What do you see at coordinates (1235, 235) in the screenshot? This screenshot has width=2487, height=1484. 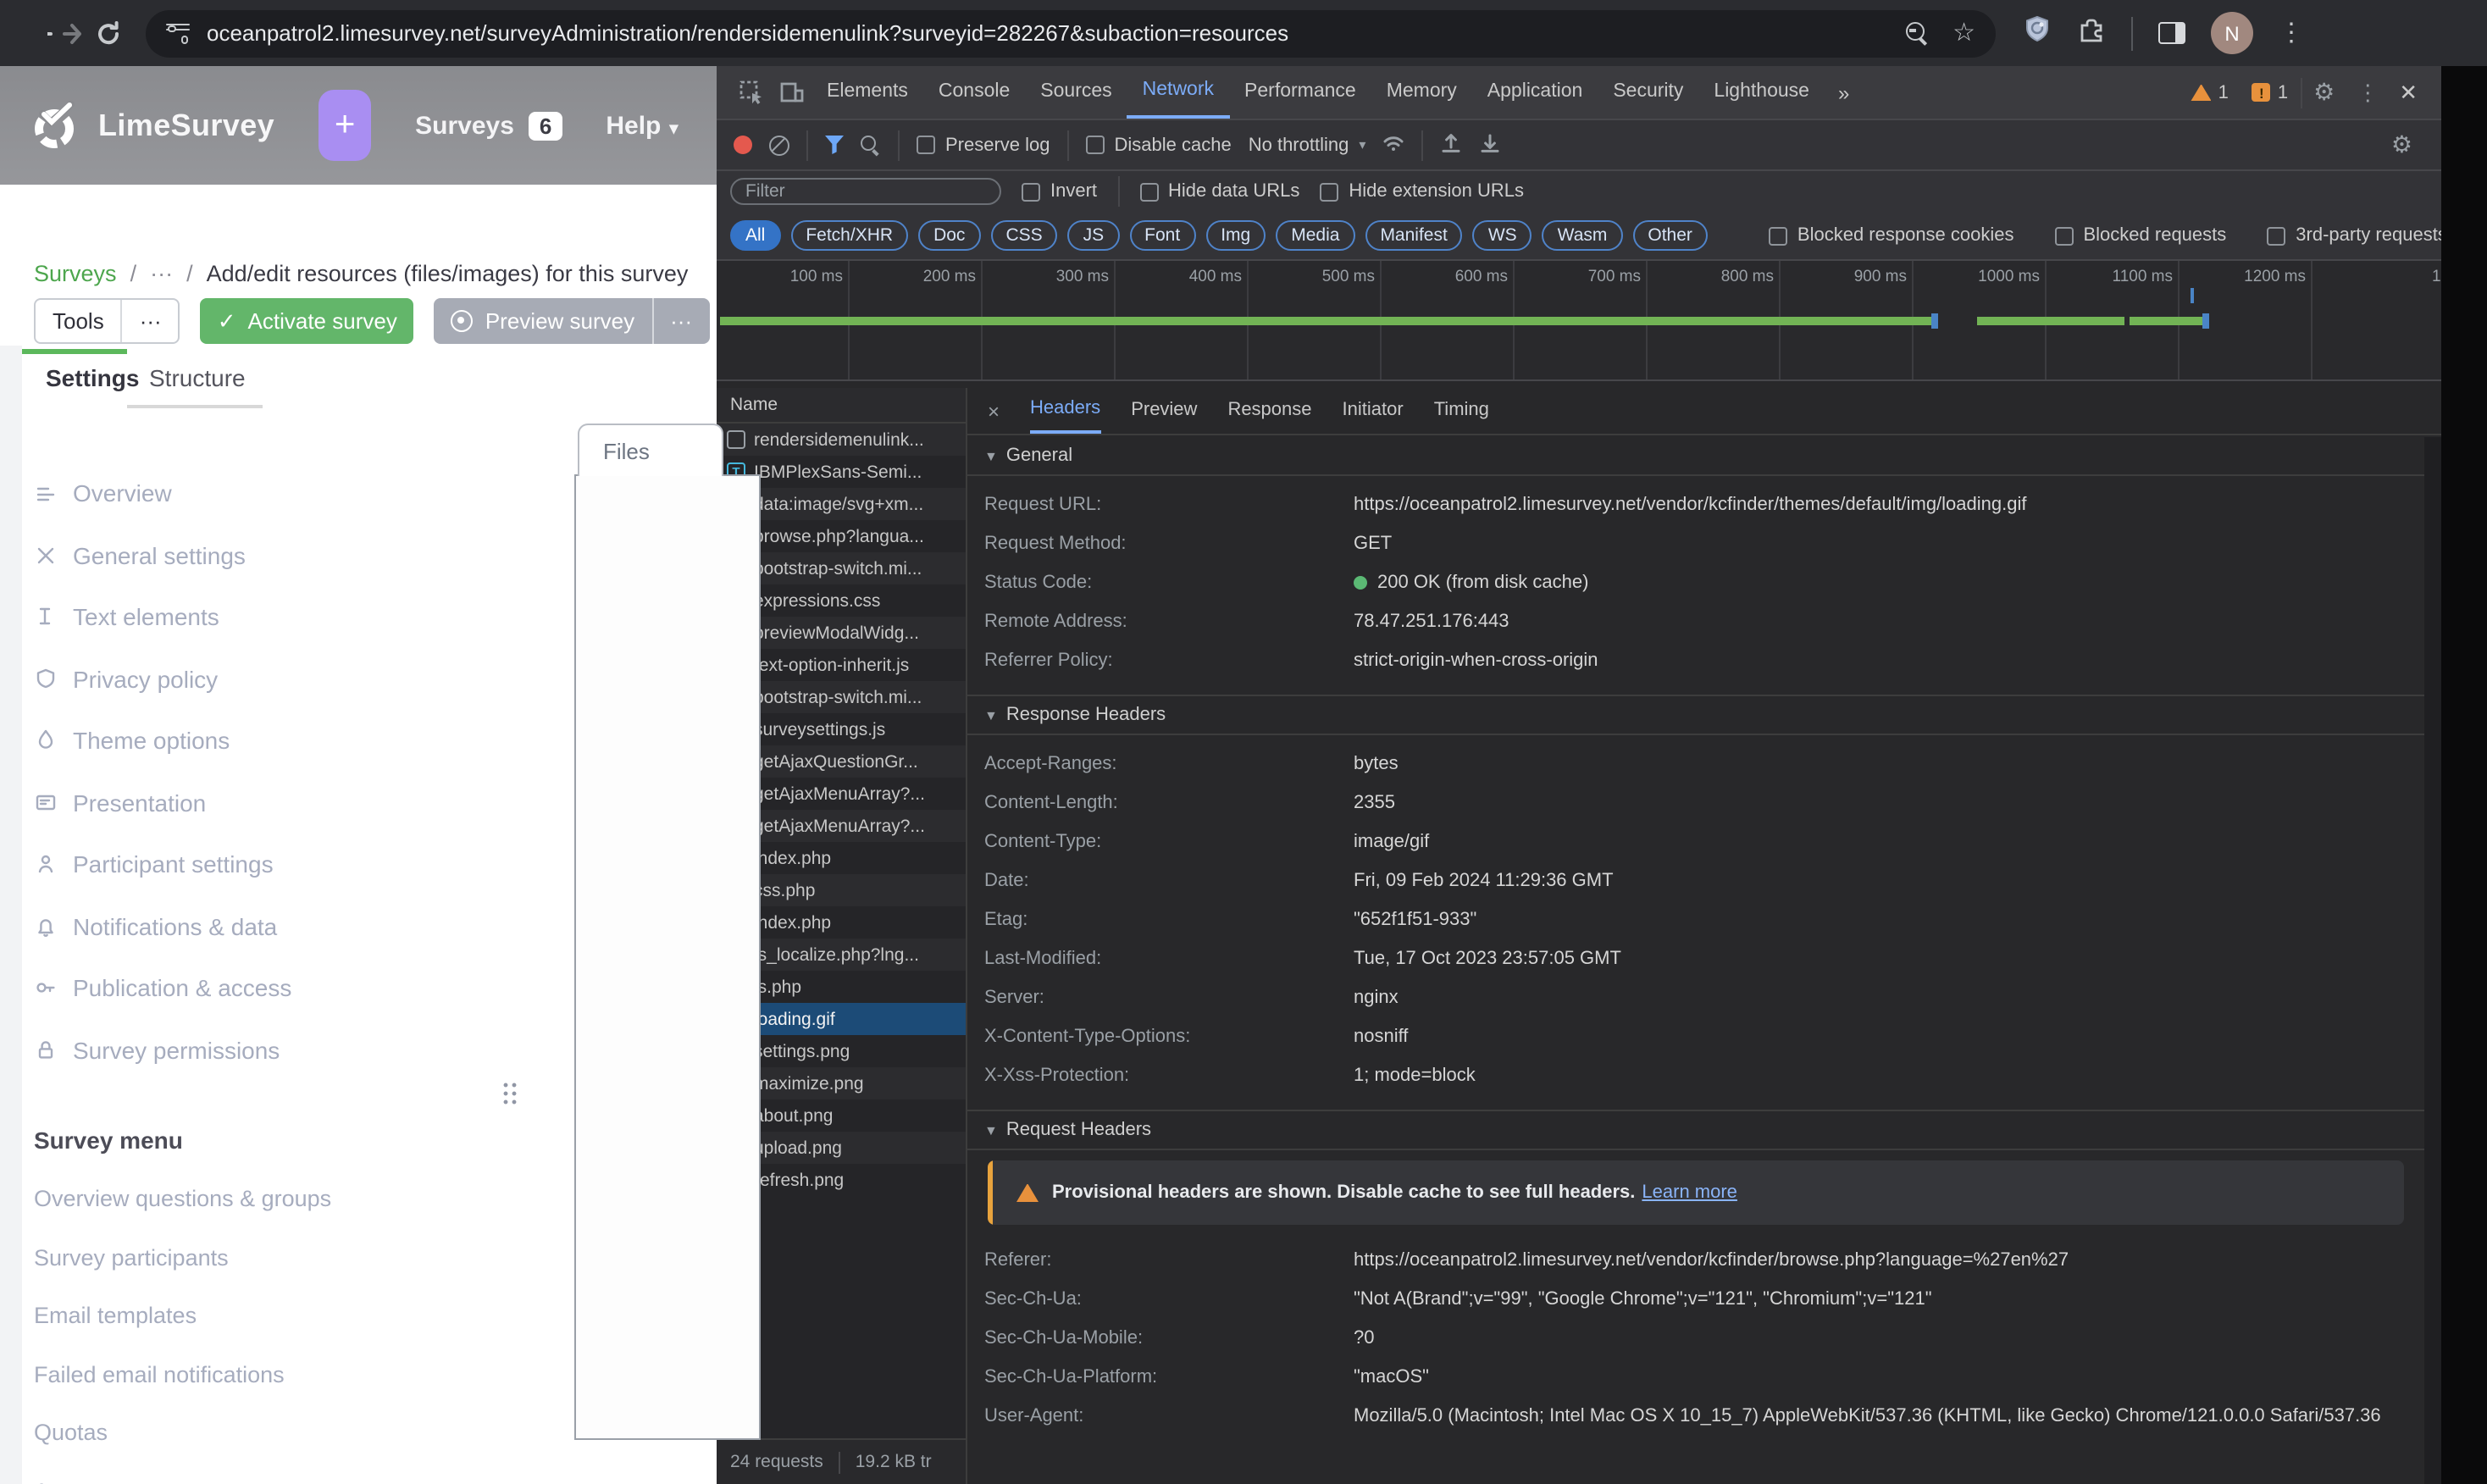 I see `filter-chip-img: Img` at bounding box center [1235, 235].